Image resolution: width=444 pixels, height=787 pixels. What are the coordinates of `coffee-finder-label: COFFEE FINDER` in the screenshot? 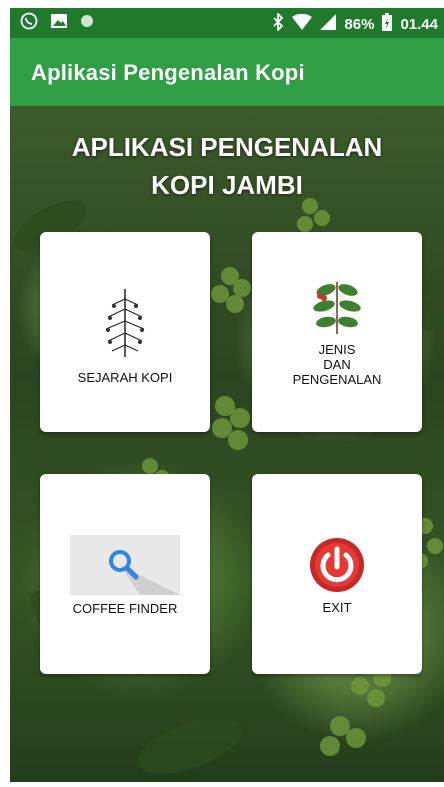 It's located at (125, 608).